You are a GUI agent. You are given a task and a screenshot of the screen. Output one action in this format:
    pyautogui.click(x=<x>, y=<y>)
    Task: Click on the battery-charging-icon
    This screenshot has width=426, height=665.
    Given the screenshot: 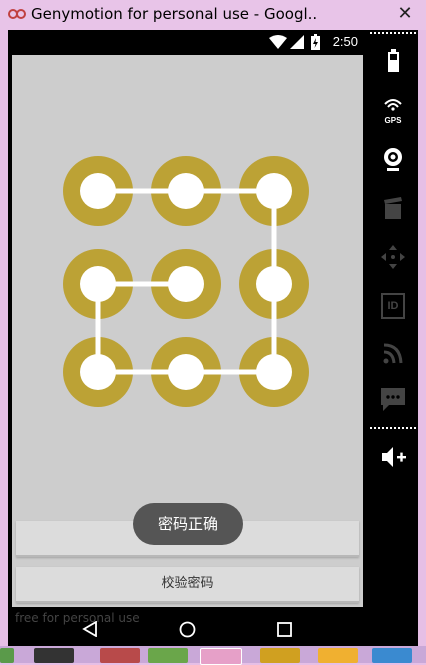 What is the action you would take?
    pyautogui.click(x=315, y=42)
    